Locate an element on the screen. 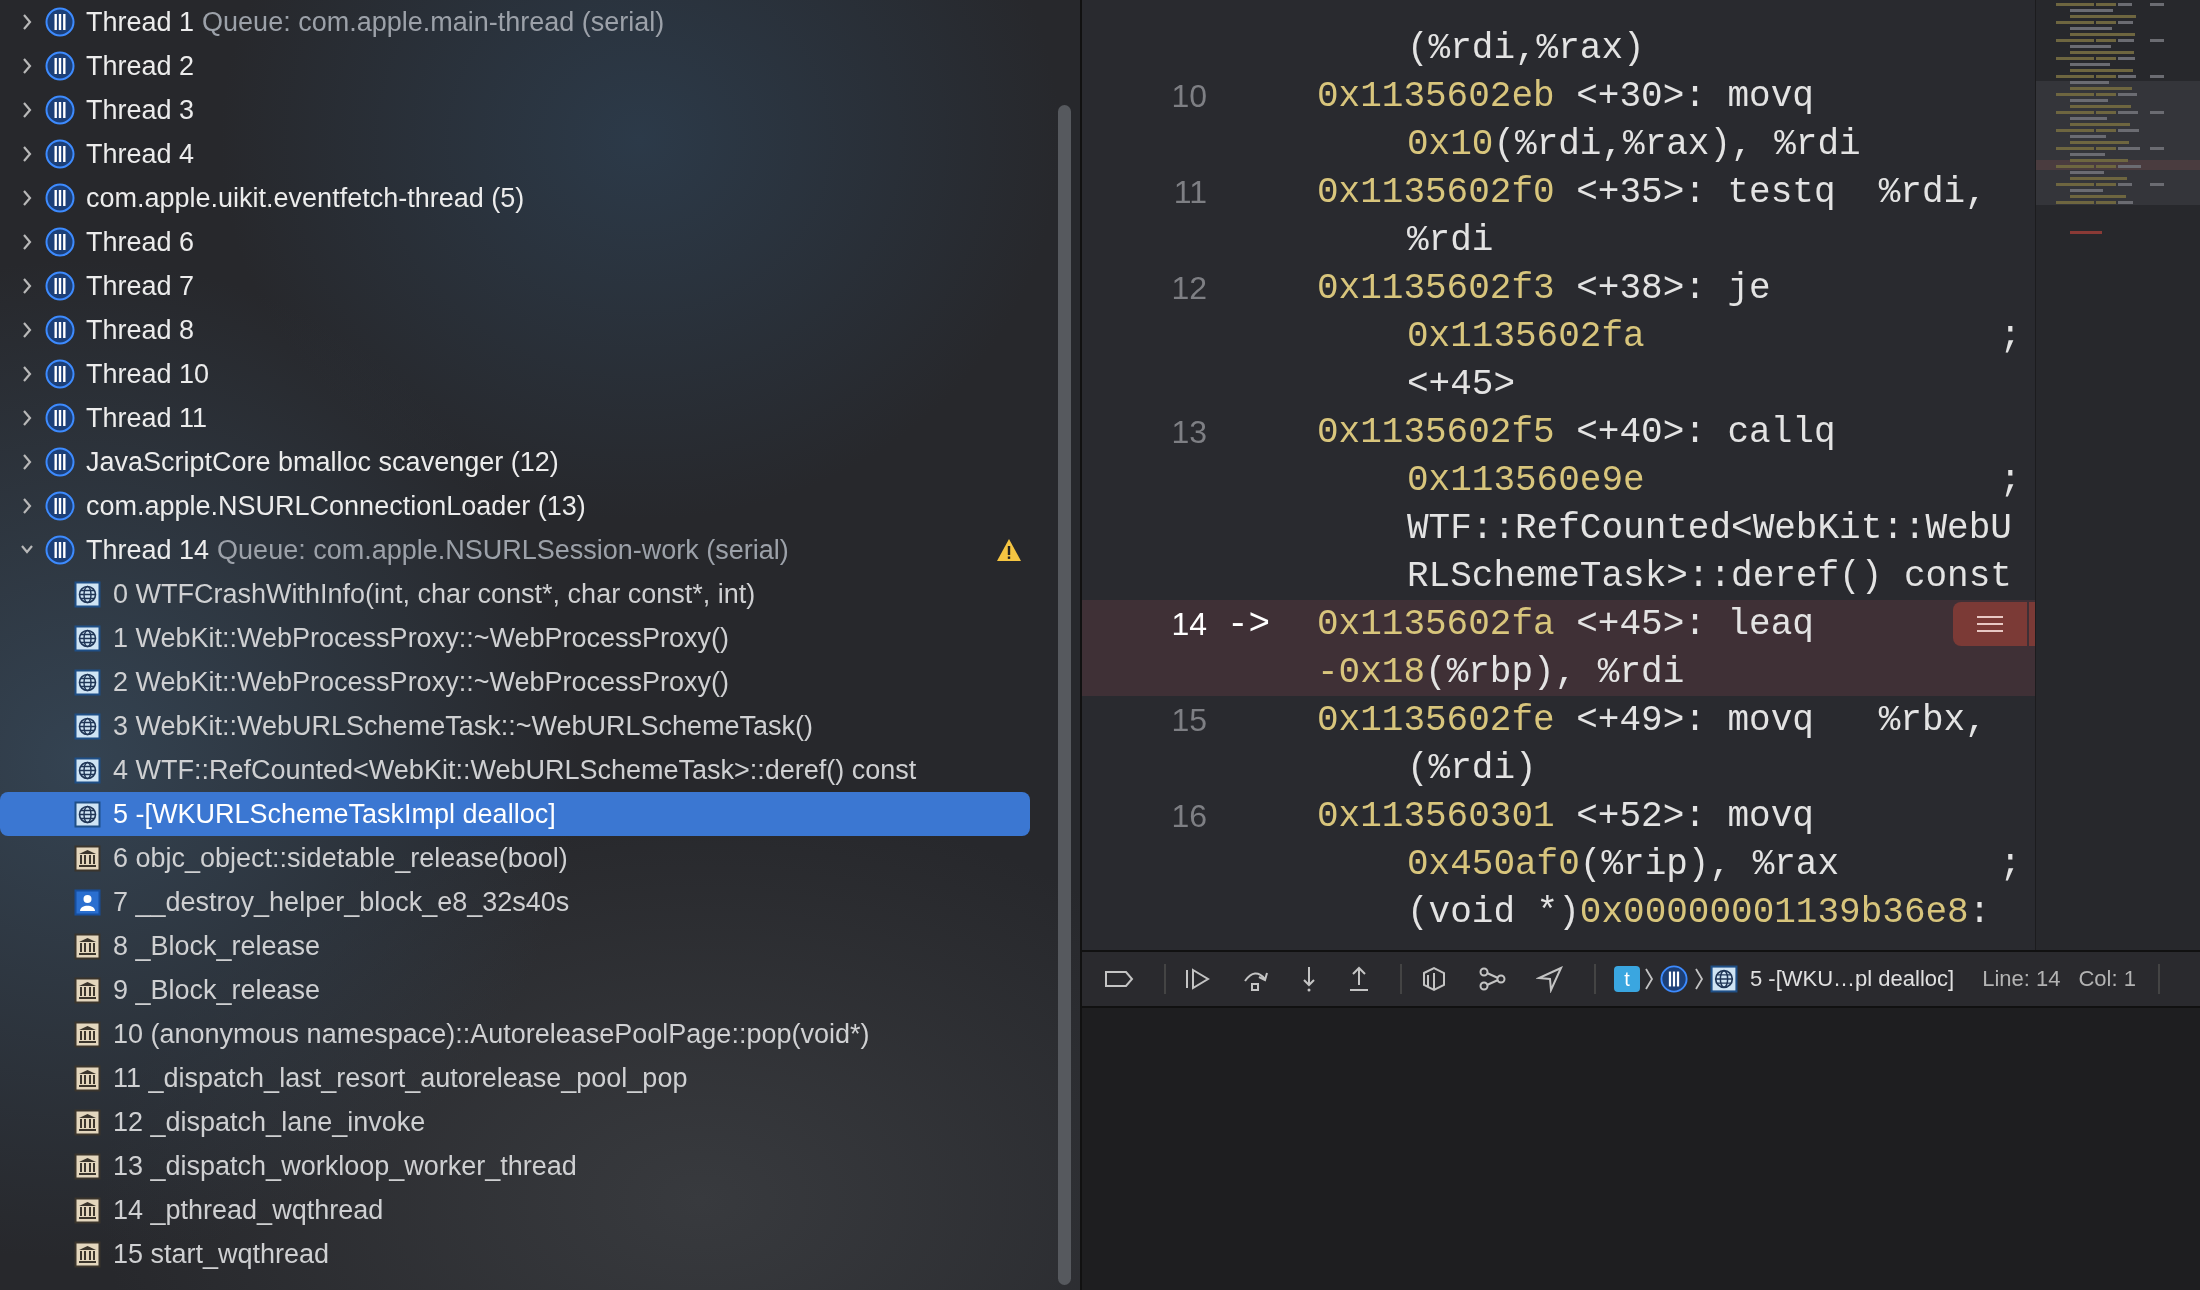 This screenshot has width=2200, height=1290. line-number: 16 is located at coordinates (1188, 816).